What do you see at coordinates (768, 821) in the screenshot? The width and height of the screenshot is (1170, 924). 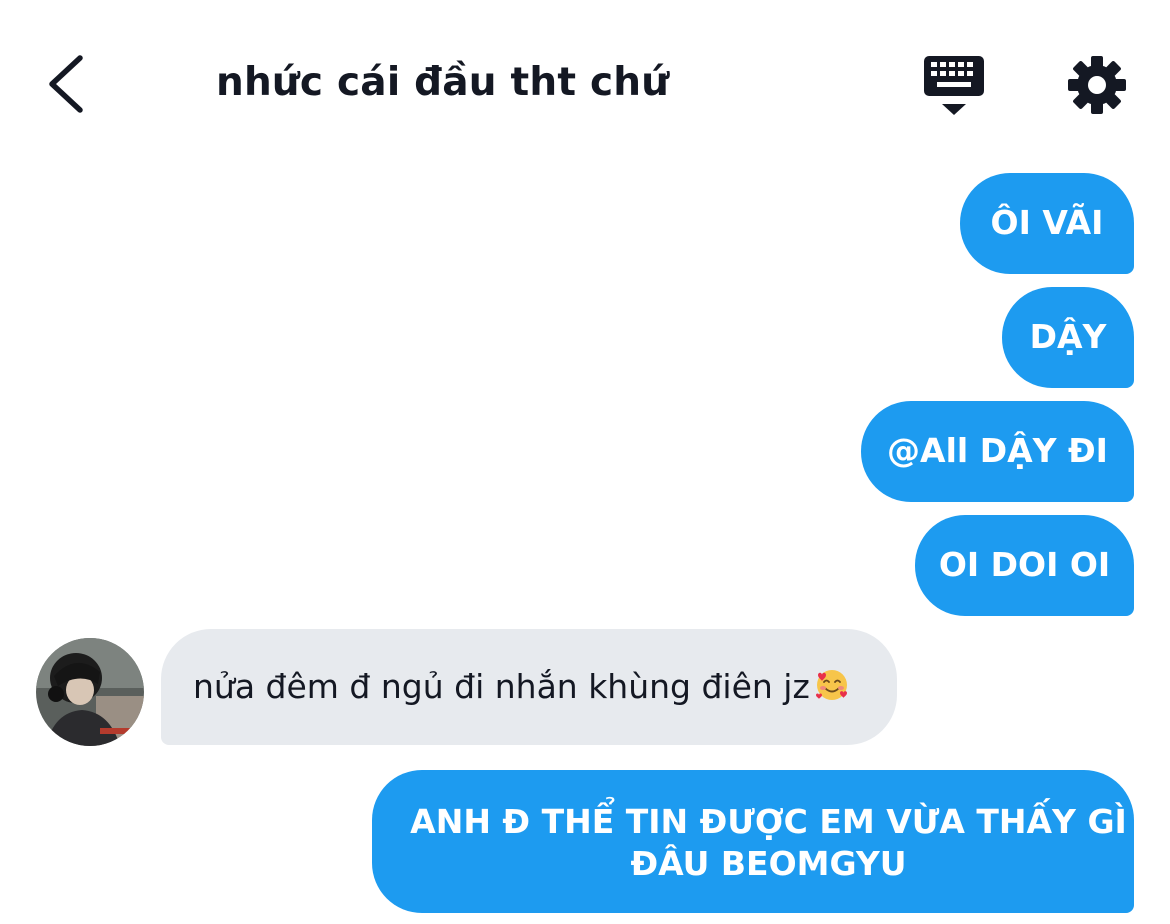 I see `message-line: ANH Đ THỂ TIN ĐƯỢC EM VỪA THẤY GÌ` at bounding box center [768, 821].